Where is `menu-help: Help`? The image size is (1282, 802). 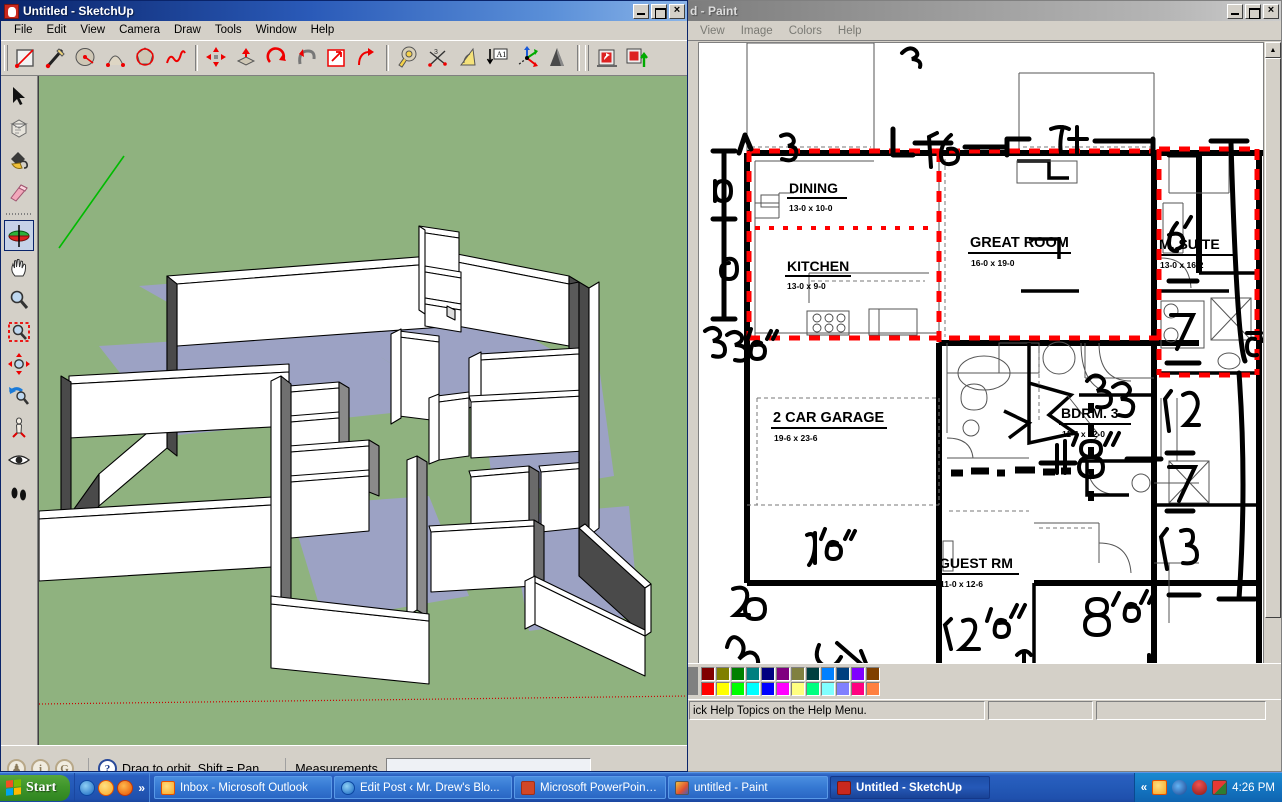 menu-help: Help is located at coordinates (323, 30).